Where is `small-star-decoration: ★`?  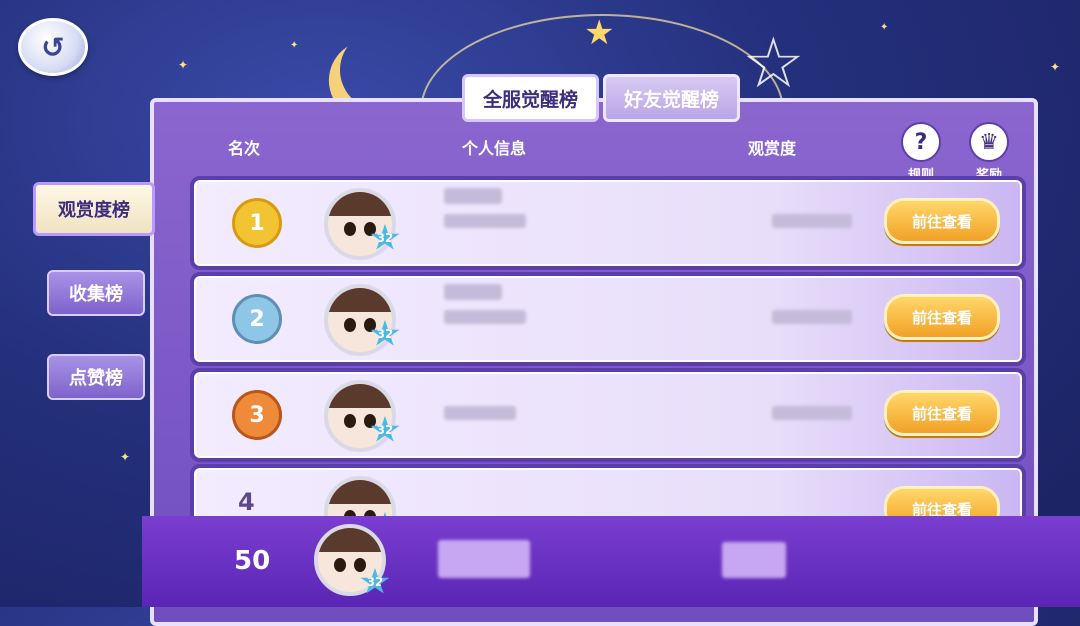 small-star-decoration: ★ is located at coordinates (599, 33).